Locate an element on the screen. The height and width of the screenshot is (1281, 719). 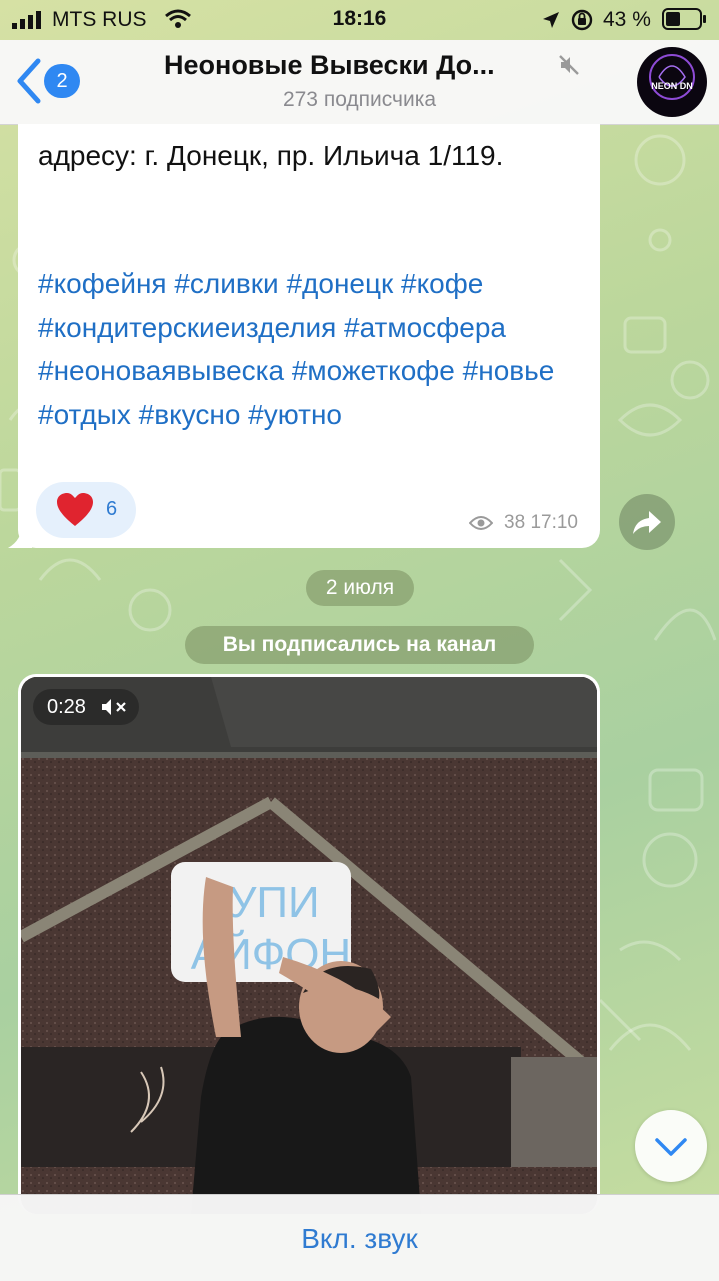
battery-percent: 43 % is located at coordinates (627, 19).